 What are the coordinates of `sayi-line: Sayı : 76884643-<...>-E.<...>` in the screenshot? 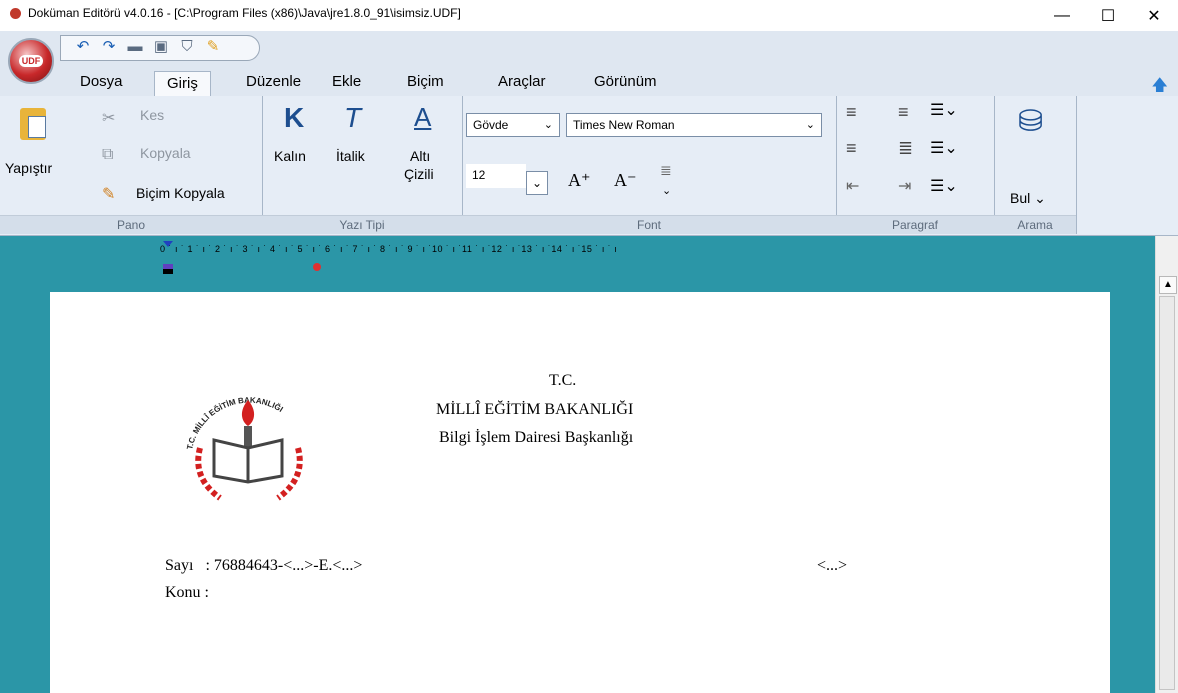 It's located at (264, 565).